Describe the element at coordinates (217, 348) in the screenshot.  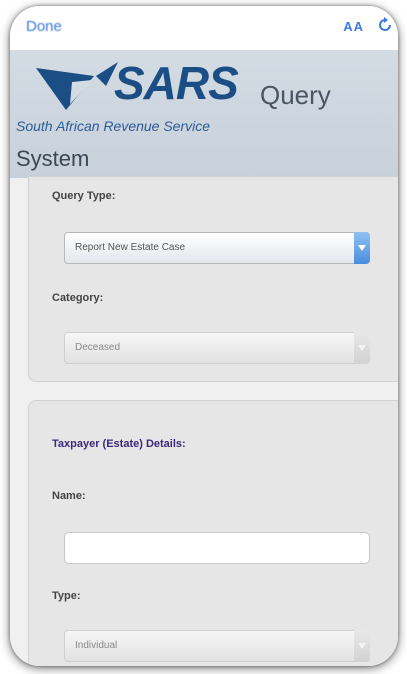
I see `category-select: Deceased` at that location.